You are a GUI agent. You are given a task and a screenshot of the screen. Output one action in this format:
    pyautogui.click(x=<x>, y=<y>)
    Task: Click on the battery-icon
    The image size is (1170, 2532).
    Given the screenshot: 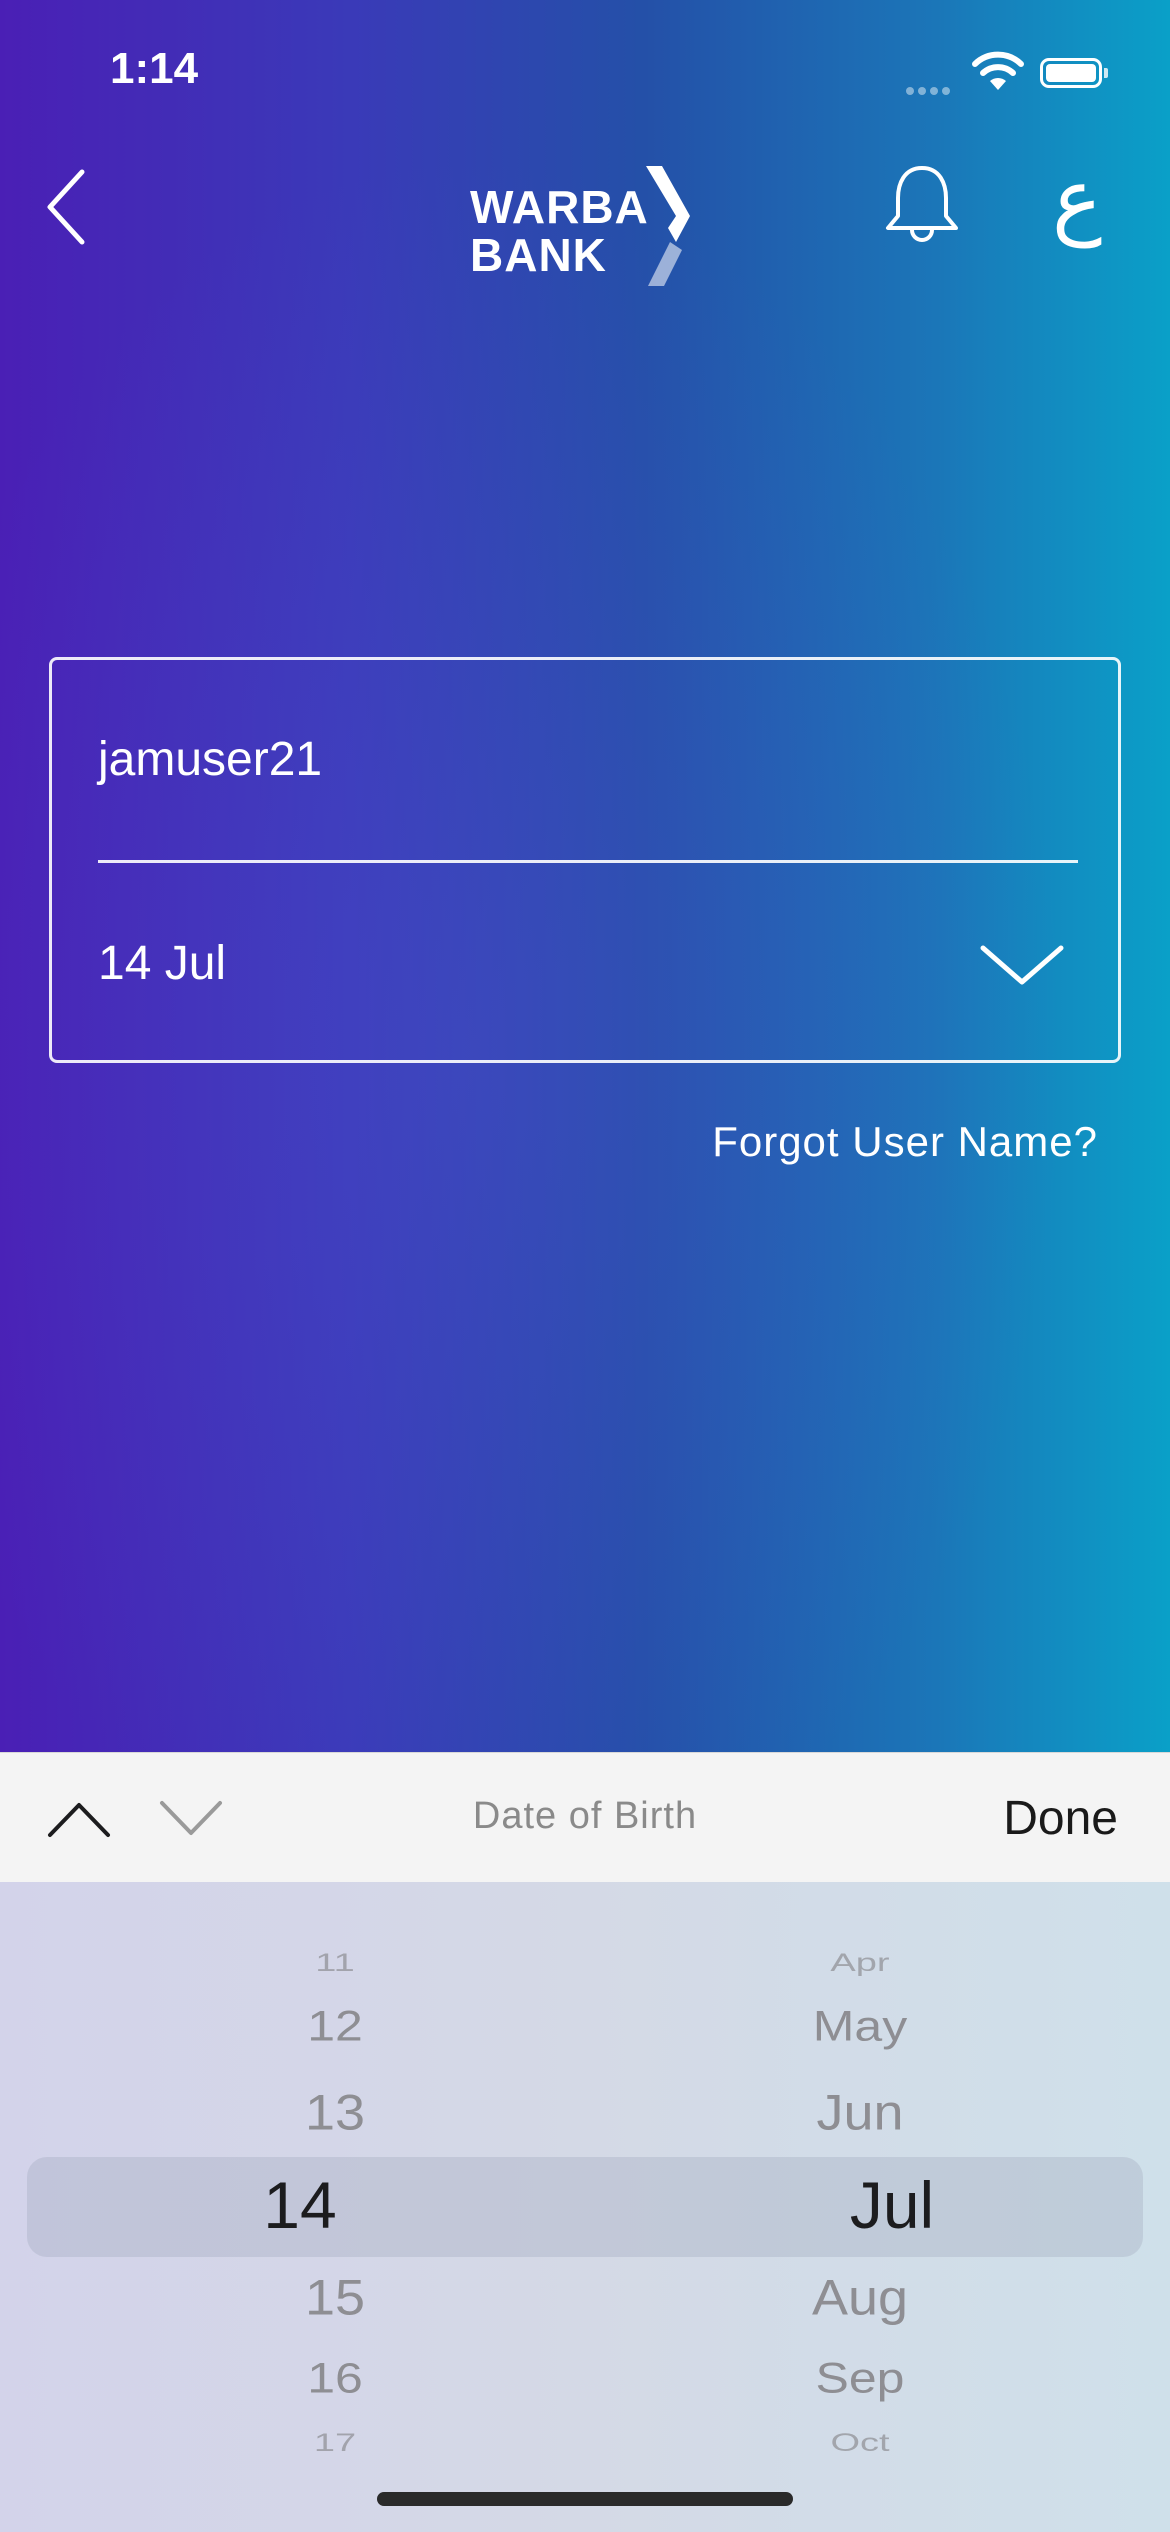 What is the action you would take?
    pyautogui.click(x=1074, y=73)
    